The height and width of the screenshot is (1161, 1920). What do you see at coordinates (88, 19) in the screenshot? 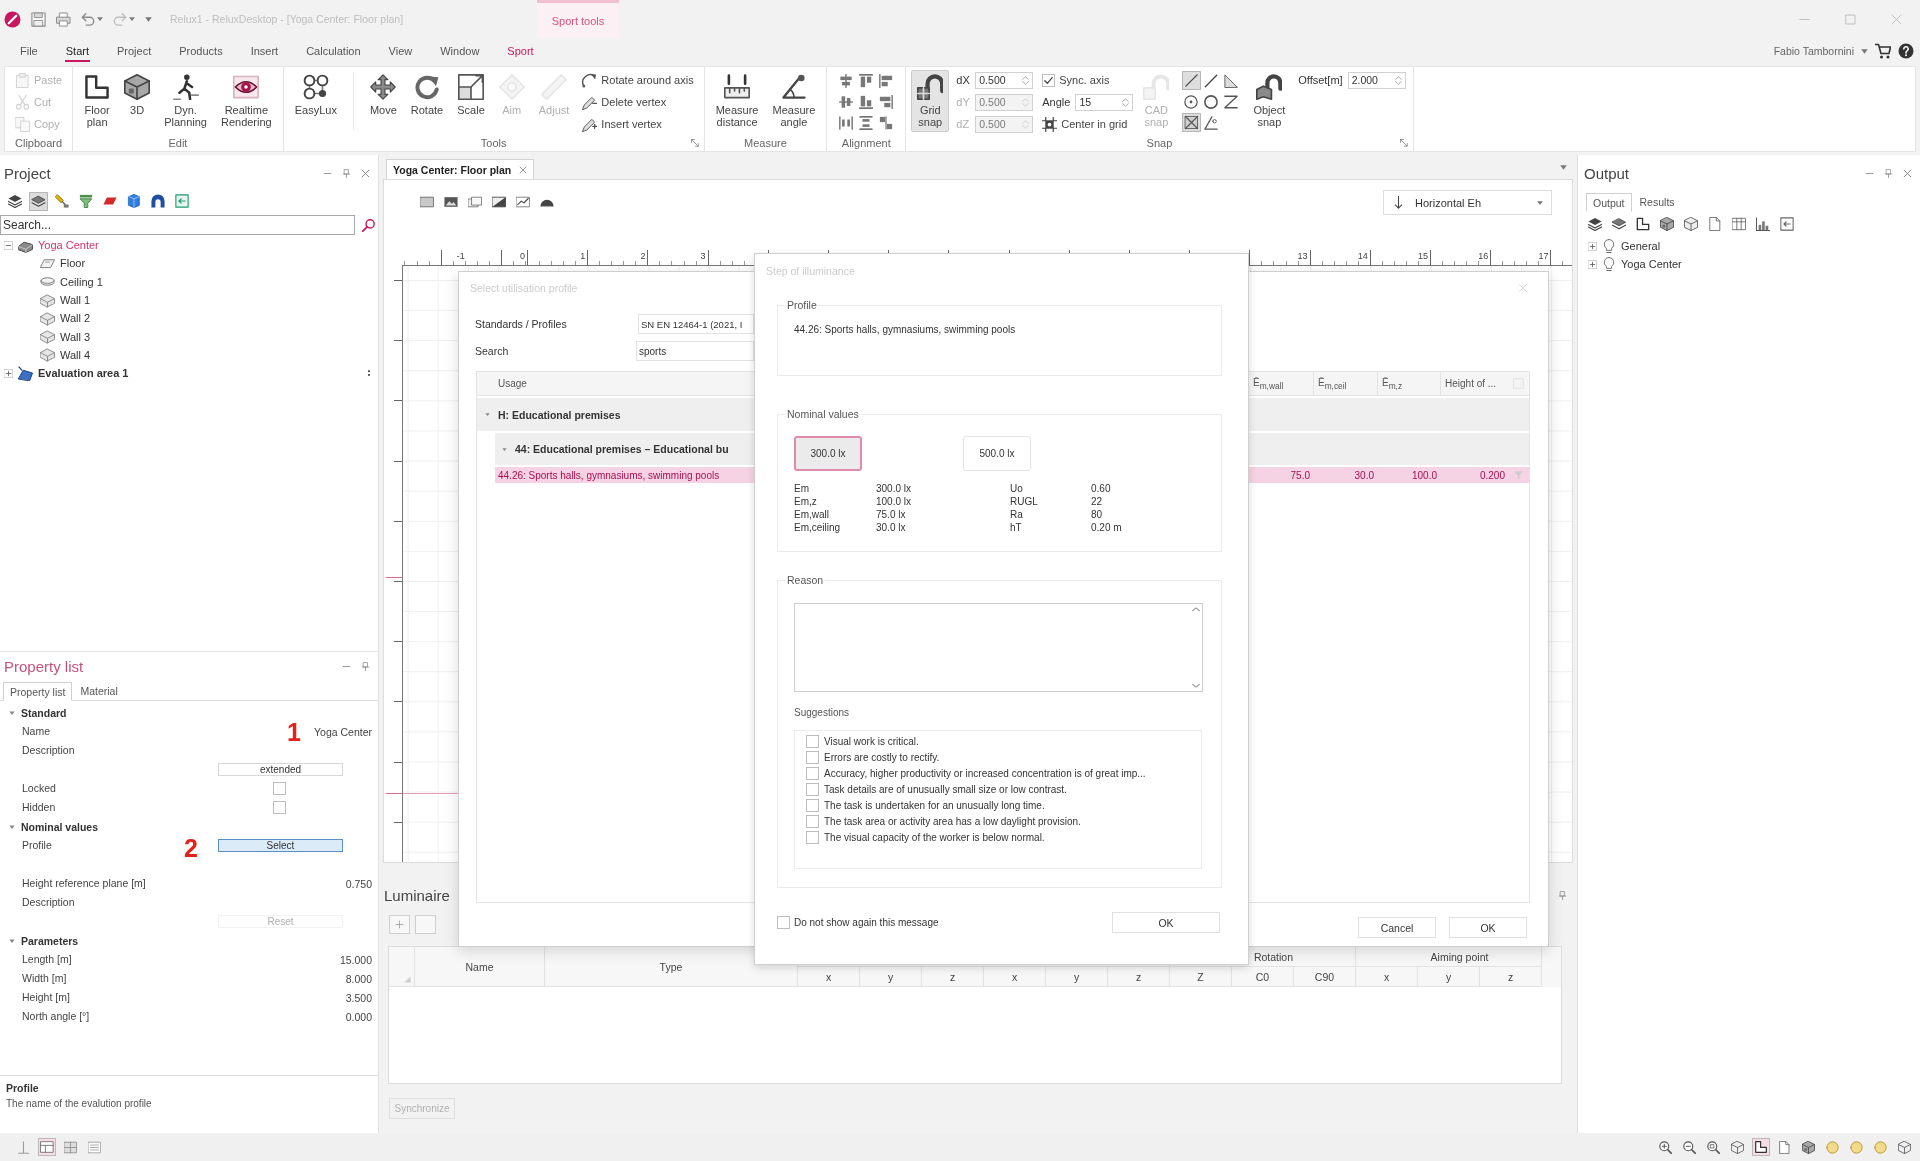
I see `undo-icon` at bounding box center [88, 19].